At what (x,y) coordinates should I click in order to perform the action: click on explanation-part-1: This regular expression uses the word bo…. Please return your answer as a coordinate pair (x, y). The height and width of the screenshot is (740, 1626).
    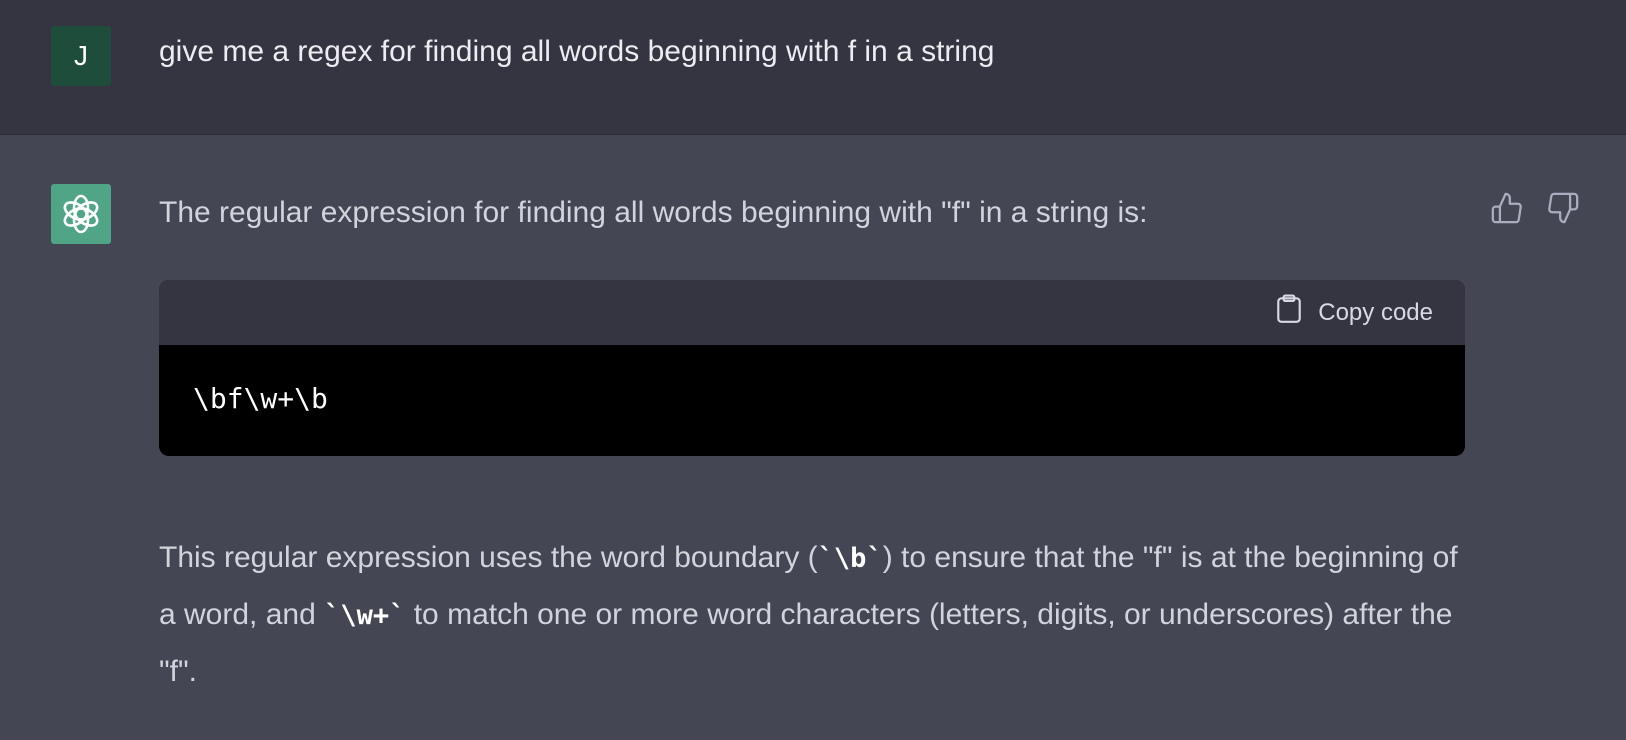
    Looking at the image, I should click on (488, 557).